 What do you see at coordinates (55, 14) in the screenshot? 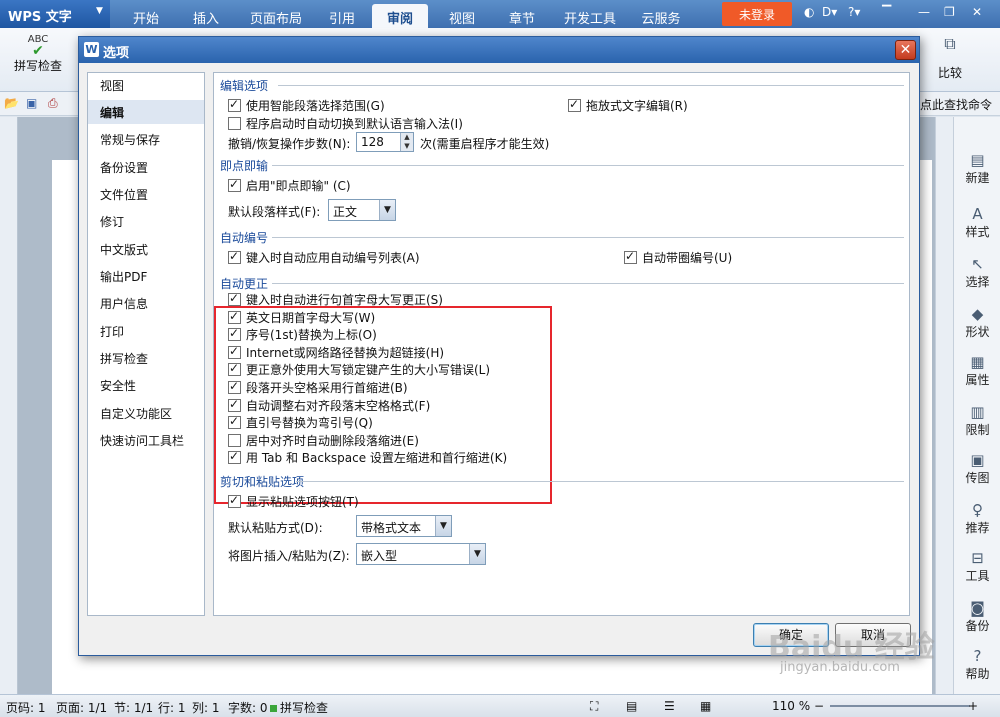
I see `app-menu-button: WPS 文字 ▼` at bounding box center [55, 14].